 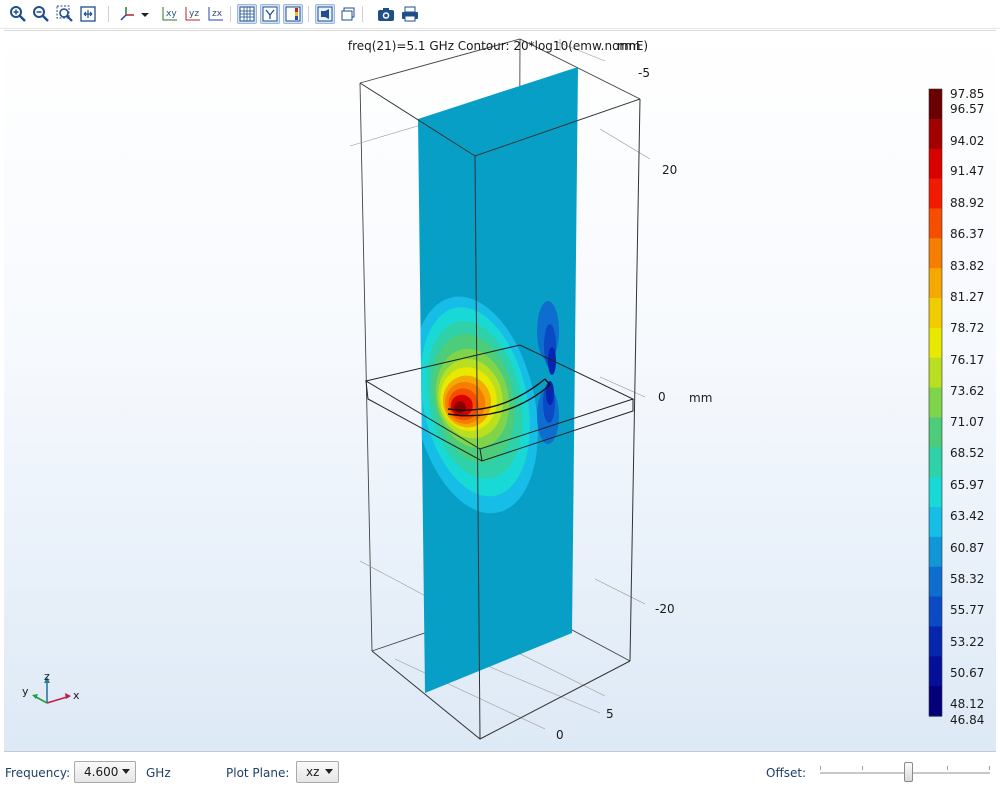 I want to click on colorbar-tick-label: 48.12, so click(x=967, y=704).